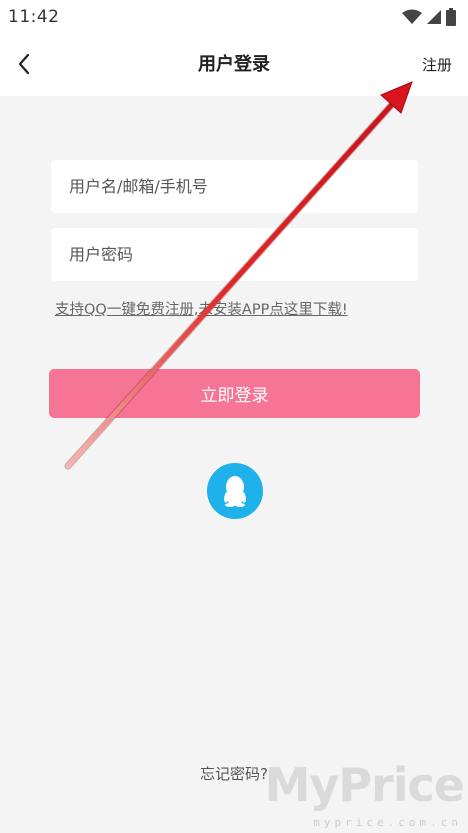  I want to click on watermark-domain: myprice.com.cn, so click(387, 822).